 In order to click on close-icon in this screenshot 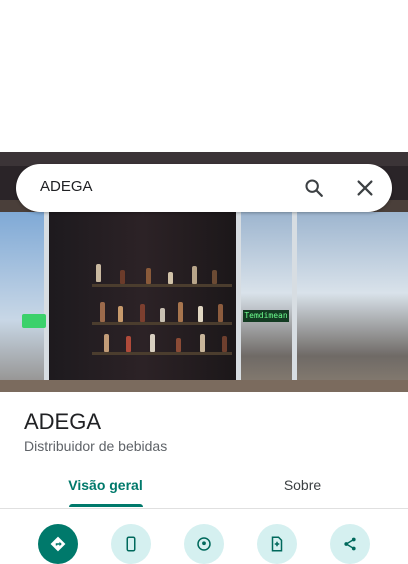, I will do `click(365, 188)`.